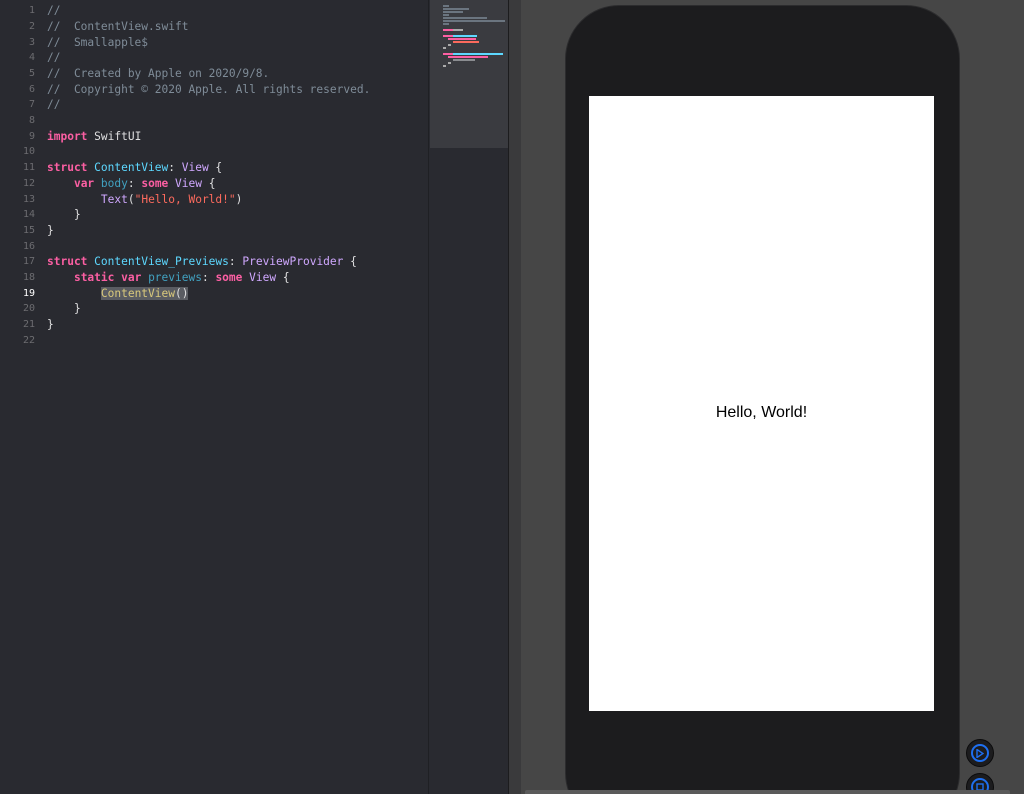 This screenshot has width=1024, height=794. What do you see at coordinates (94, 277) in the screenshot?
I see `keyword-token: static` at bounding box center [94, 277].